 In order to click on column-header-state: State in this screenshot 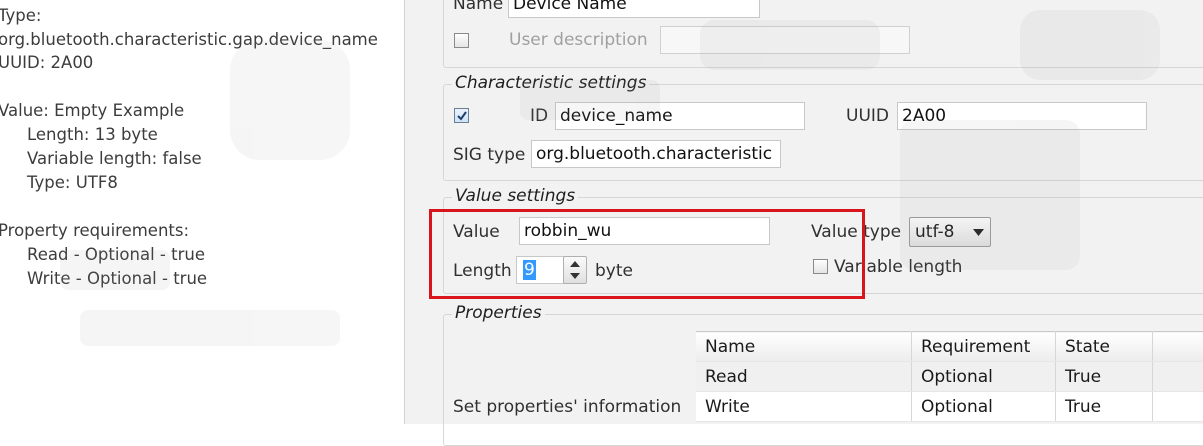, I will do `click(1104, 347)`.